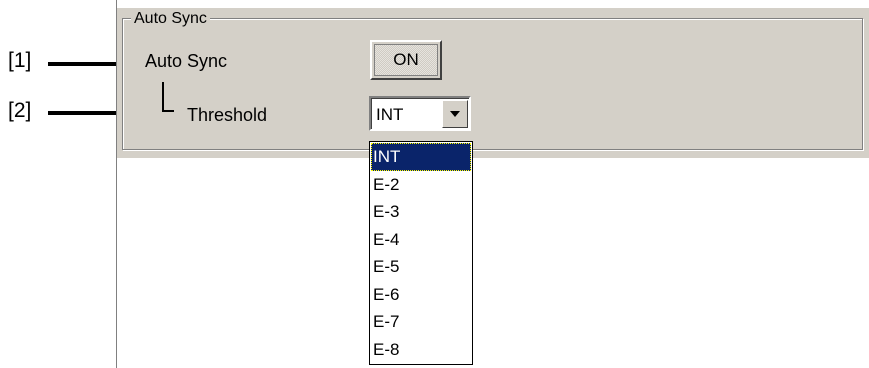  What do you see at coordinates (421, 157) in the screenshot?
I see `threshold-option-int: INT` at bounding box center [421, 157].